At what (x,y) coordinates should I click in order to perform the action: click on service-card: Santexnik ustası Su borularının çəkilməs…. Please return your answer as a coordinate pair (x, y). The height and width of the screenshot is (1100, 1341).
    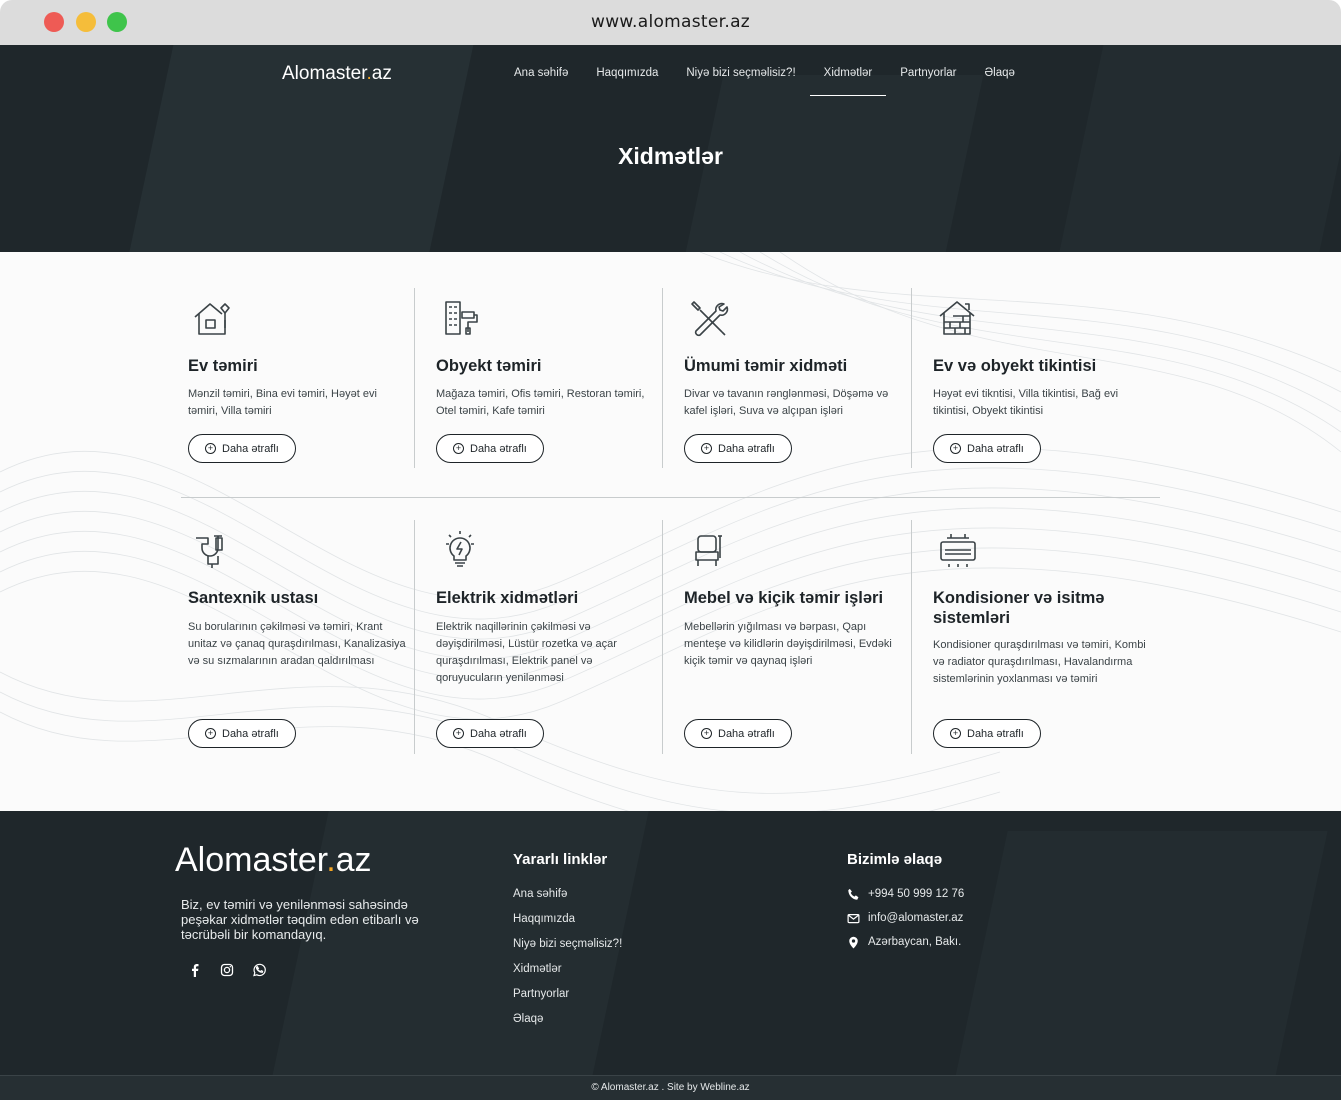
    Looking at the image, I should click on (298, 640).